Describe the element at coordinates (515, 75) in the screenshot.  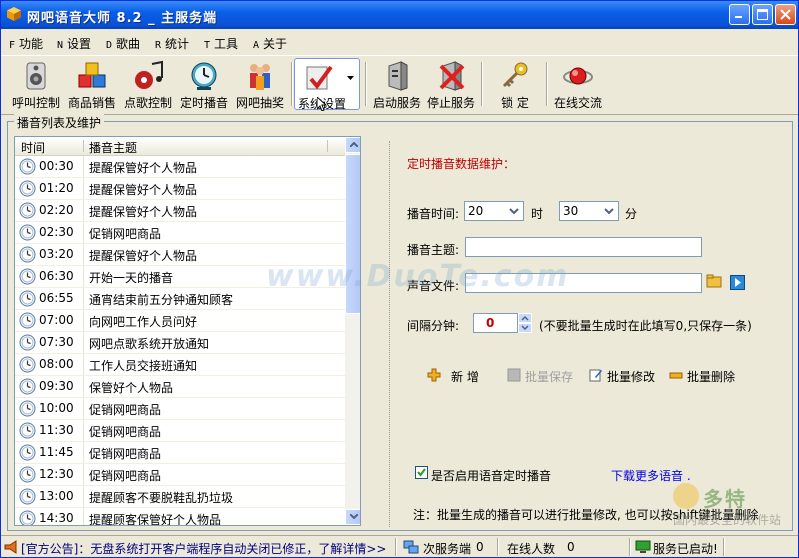
I see `key-icon` at that location.